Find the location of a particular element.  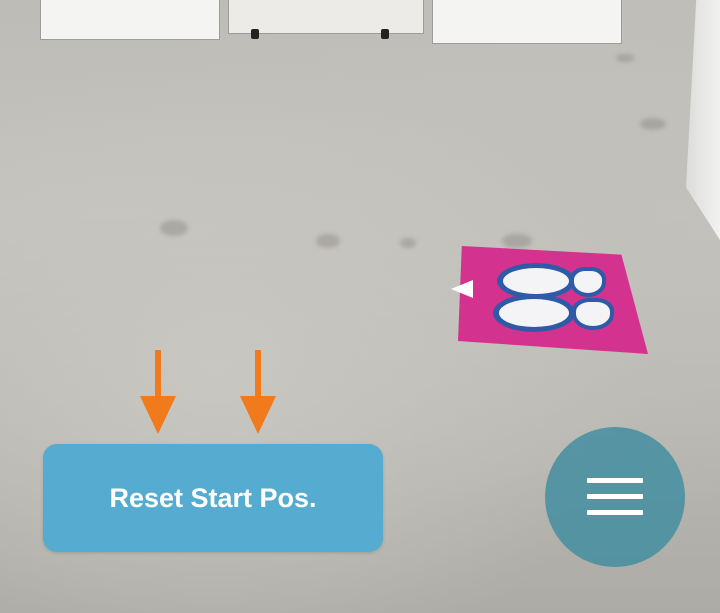

heel-left is located at coordinates (588, 282).